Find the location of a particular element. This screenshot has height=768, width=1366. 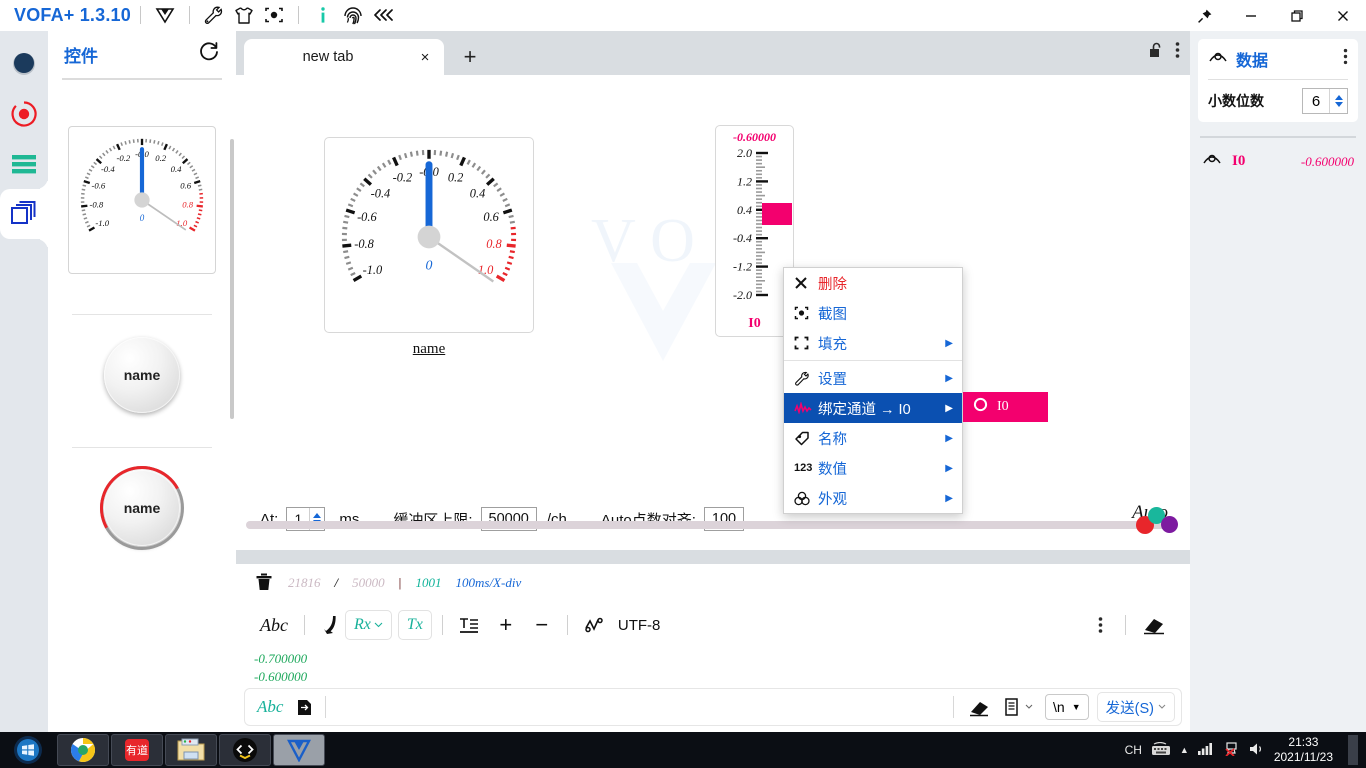

add-tab-button: + is located at coordinates (470, 57).